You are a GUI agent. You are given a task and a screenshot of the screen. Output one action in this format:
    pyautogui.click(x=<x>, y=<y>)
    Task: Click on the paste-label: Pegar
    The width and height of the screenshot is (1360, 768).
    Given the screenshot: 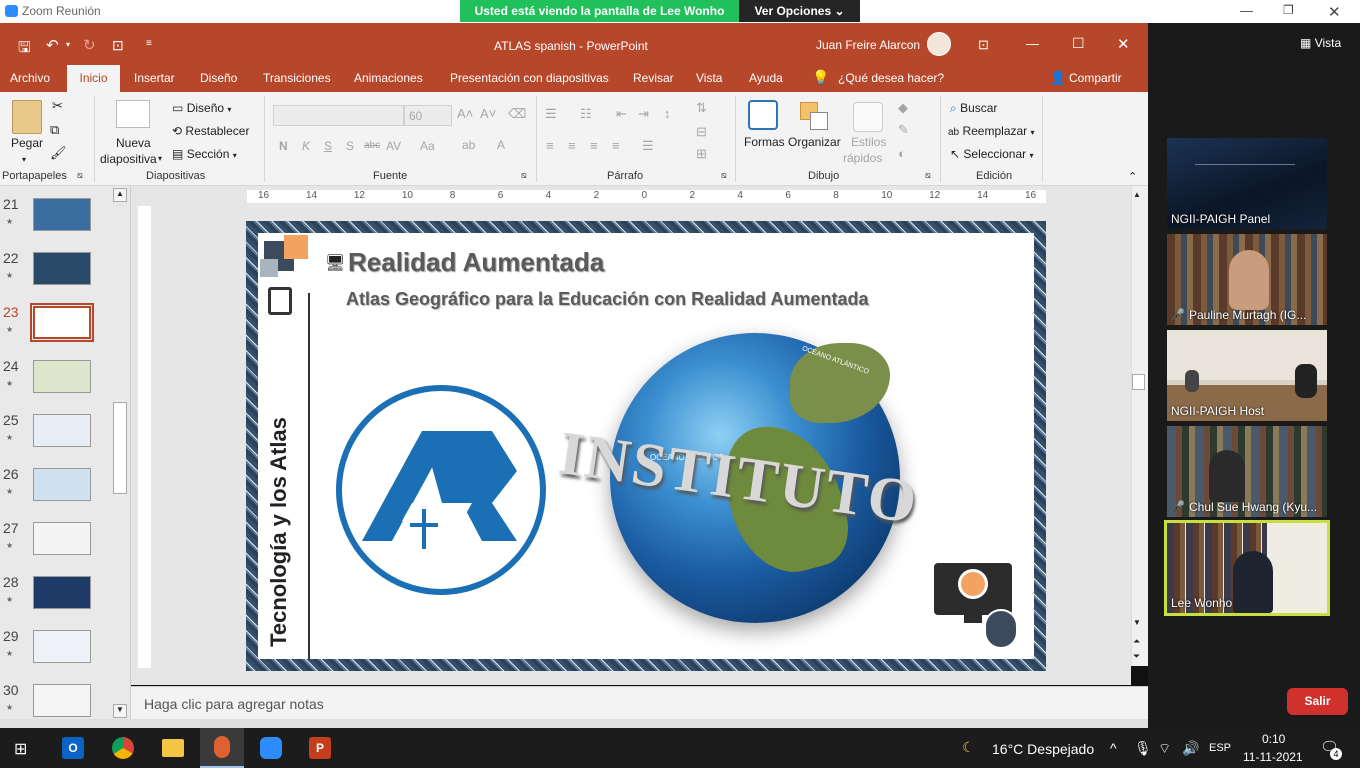 What is the action you would take?
    pyautogui.click(x=27, y=143)
    